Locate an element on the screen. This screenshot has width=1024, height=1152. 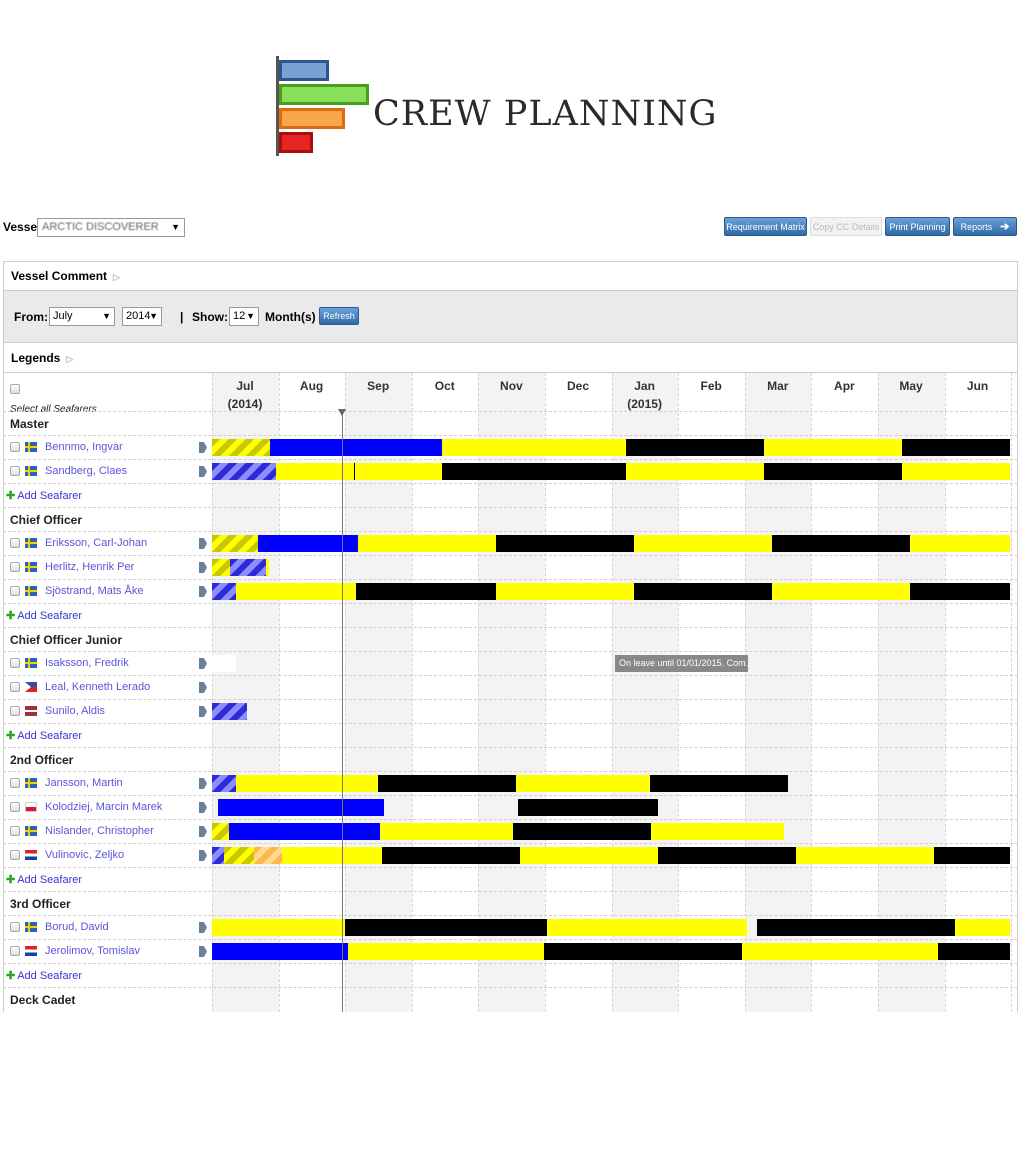
from-month-select: July ▼ is located at coordinates (82, 316).